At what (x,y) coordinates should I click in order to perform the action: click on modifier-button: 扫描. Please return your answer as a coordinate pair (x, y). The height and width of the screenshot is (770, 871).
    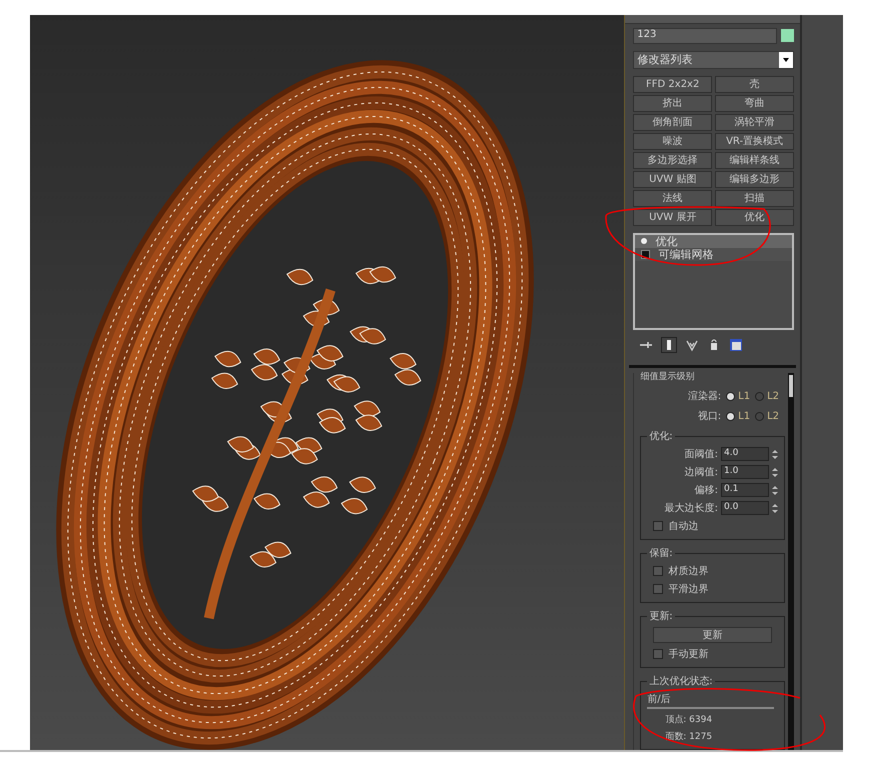
    Looking at the image, I should click on (754, 198).